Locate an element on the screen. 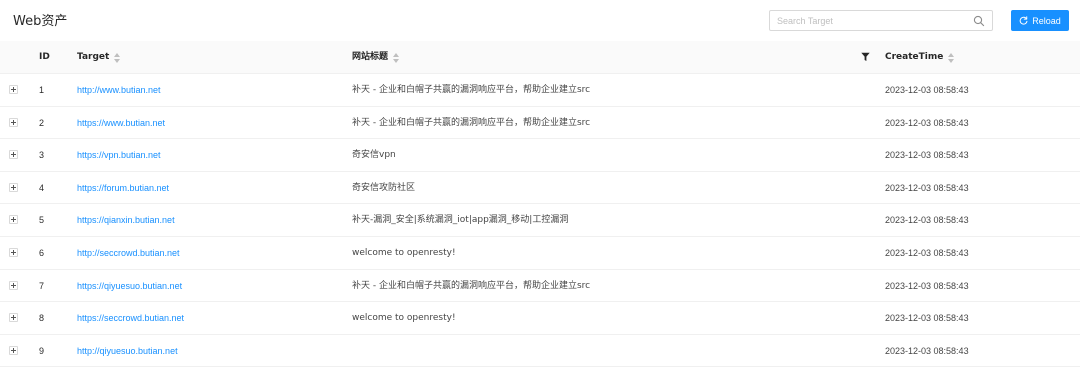 The height and width of the screenshot is (371, 1080). column-header-create-time: CreateTime is located at coordinates (920, 57).